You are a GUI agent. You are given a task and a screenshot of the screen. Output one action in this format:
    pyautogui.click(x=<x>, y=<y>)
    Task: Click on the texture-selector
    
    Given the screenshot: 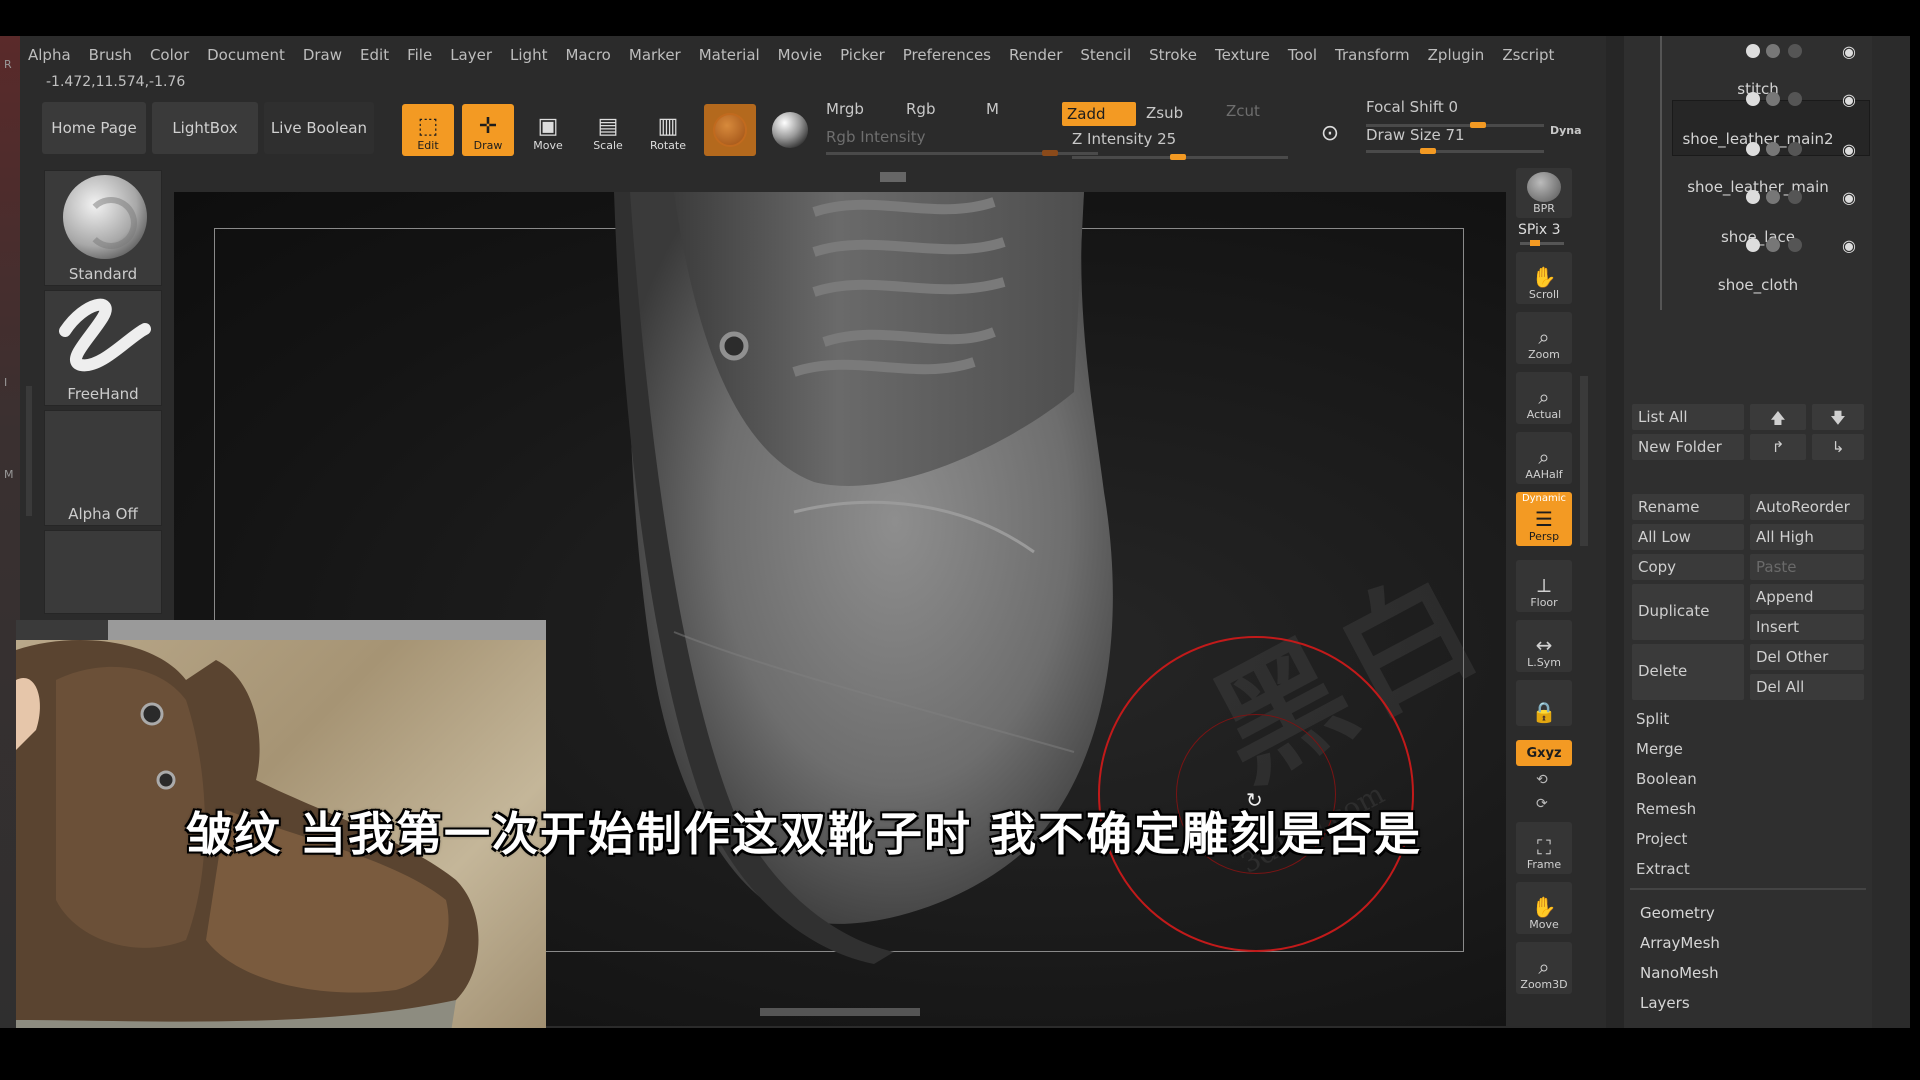 What is the action you would take?
    pyautogui.click(x=103, y=572)
    